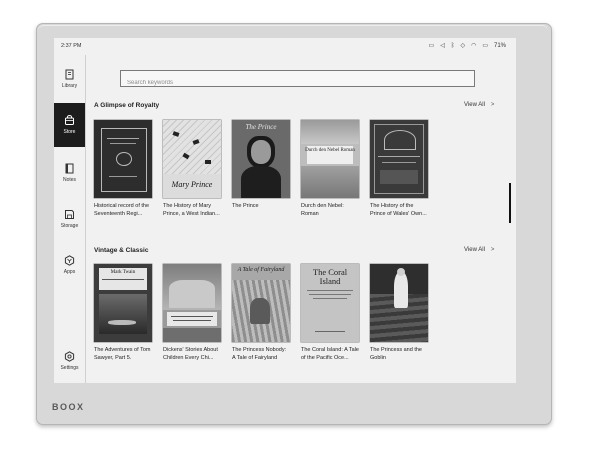 This screenshot has height=460, width=600. I want to click on battery-icon: ▭, so click(485, 46).